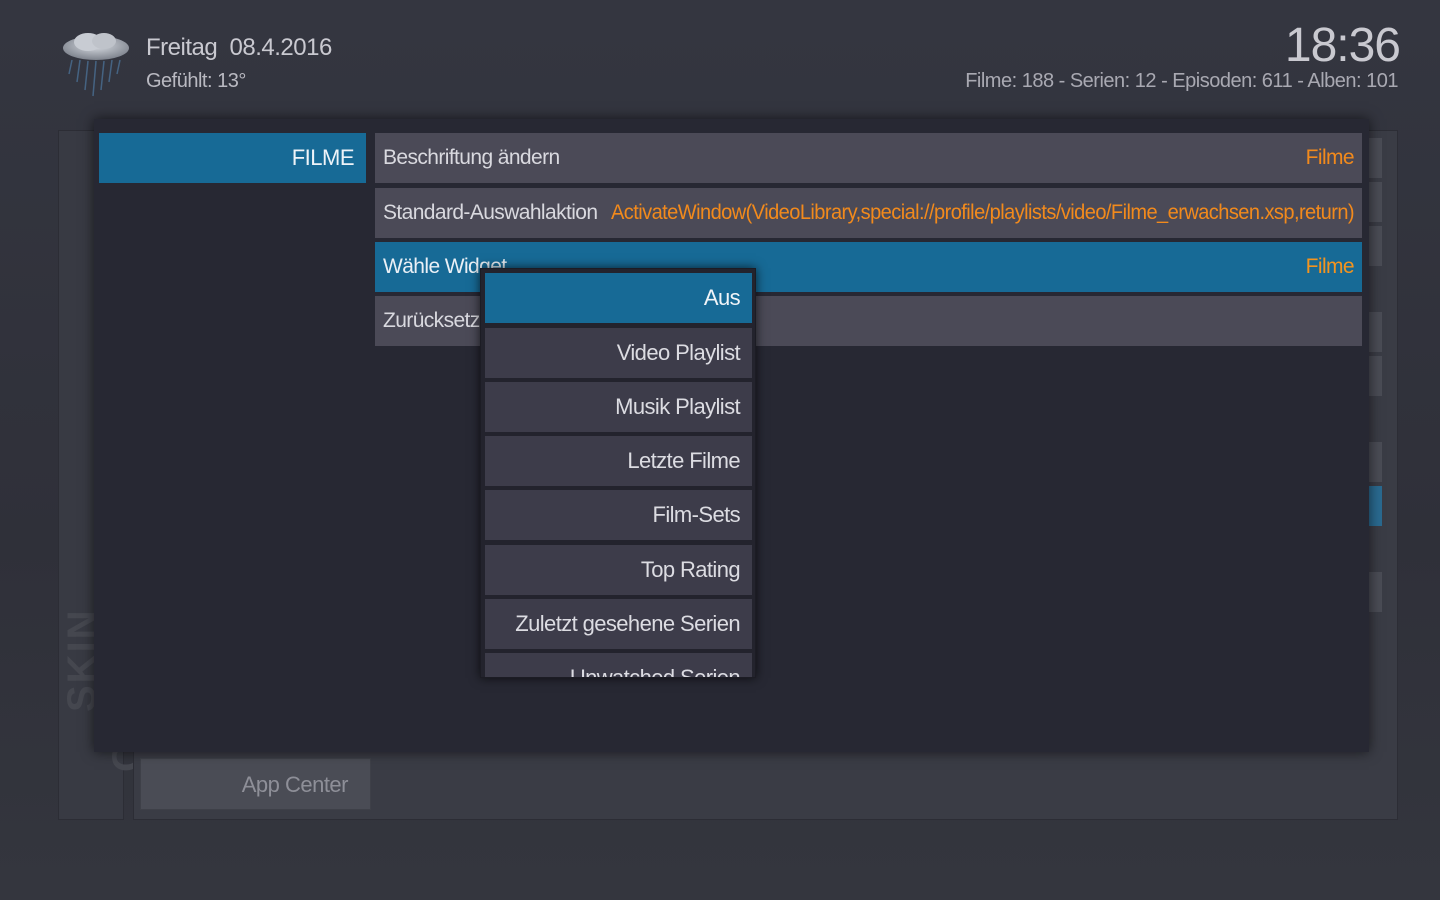 Image resolution: width=1440 pixels, height=900 pixels. I want to click on popup-item-aus: Aus, so click(618, 298).